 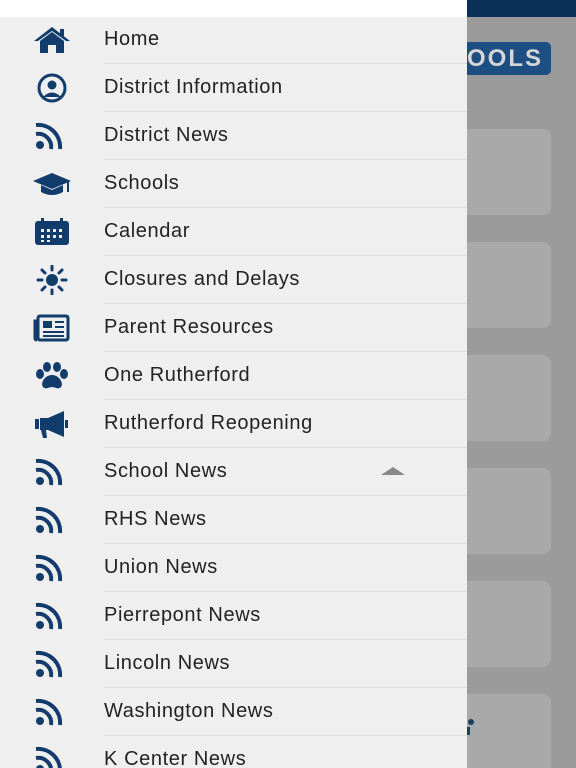 I want to click on graduation-cap-icon, so click(x=52, y=184).